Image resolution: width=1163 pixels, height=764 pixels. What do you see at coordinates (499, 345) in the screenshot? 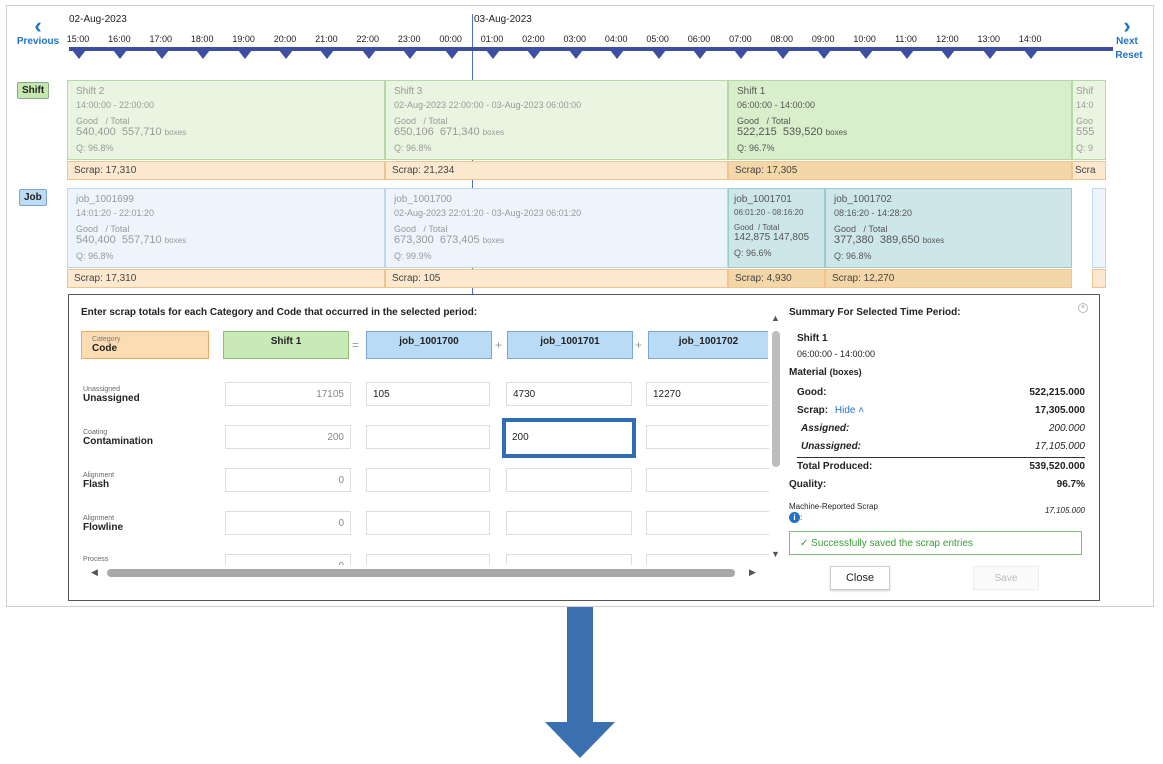
I see `plus-sign: +` at bounding box center [499, 345].